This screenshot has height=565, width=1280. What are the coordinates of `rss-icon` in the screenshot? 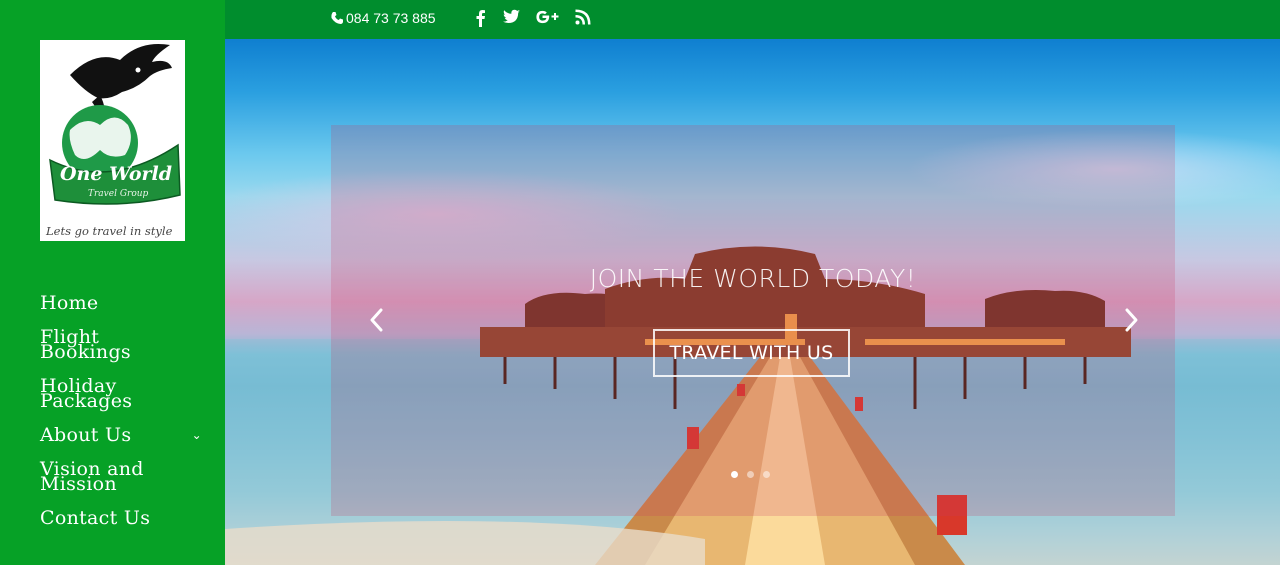 It's located at (583, 17).